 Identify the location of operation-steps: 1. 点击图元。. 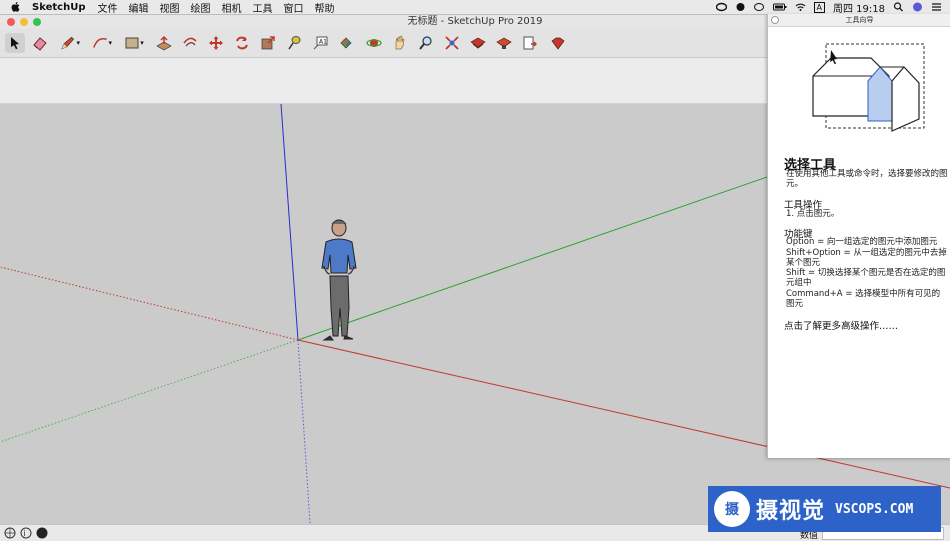
(813, 214).